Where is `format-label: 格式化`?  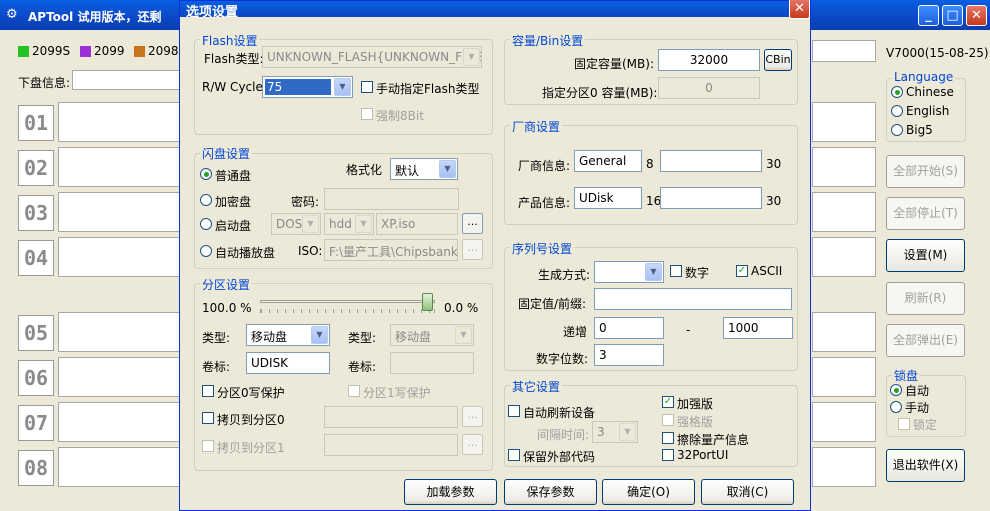 format-label: 格式化 is located at coordinates (364, 170).